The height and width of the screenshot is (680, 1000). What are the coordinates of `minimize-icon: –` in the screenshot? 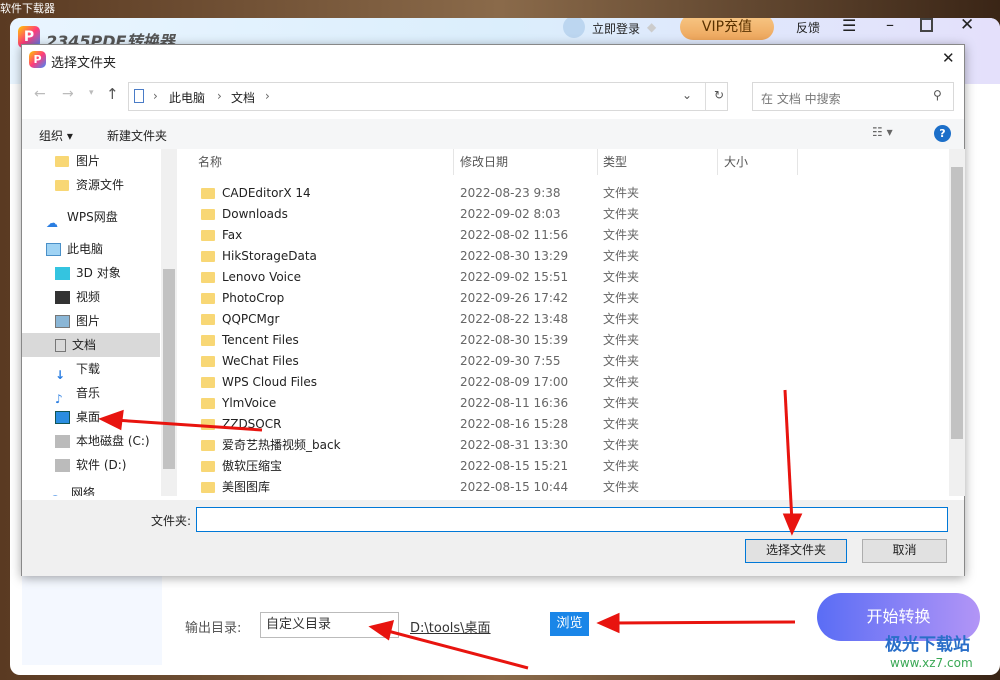 It's located at (890, 26).